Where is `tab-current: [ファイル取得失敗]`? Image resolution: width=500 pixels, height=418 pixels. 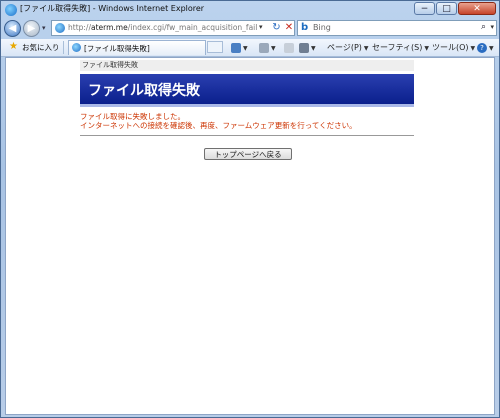
tab-current: [ファイル取得失敗] is located at coordinates (137, 47).